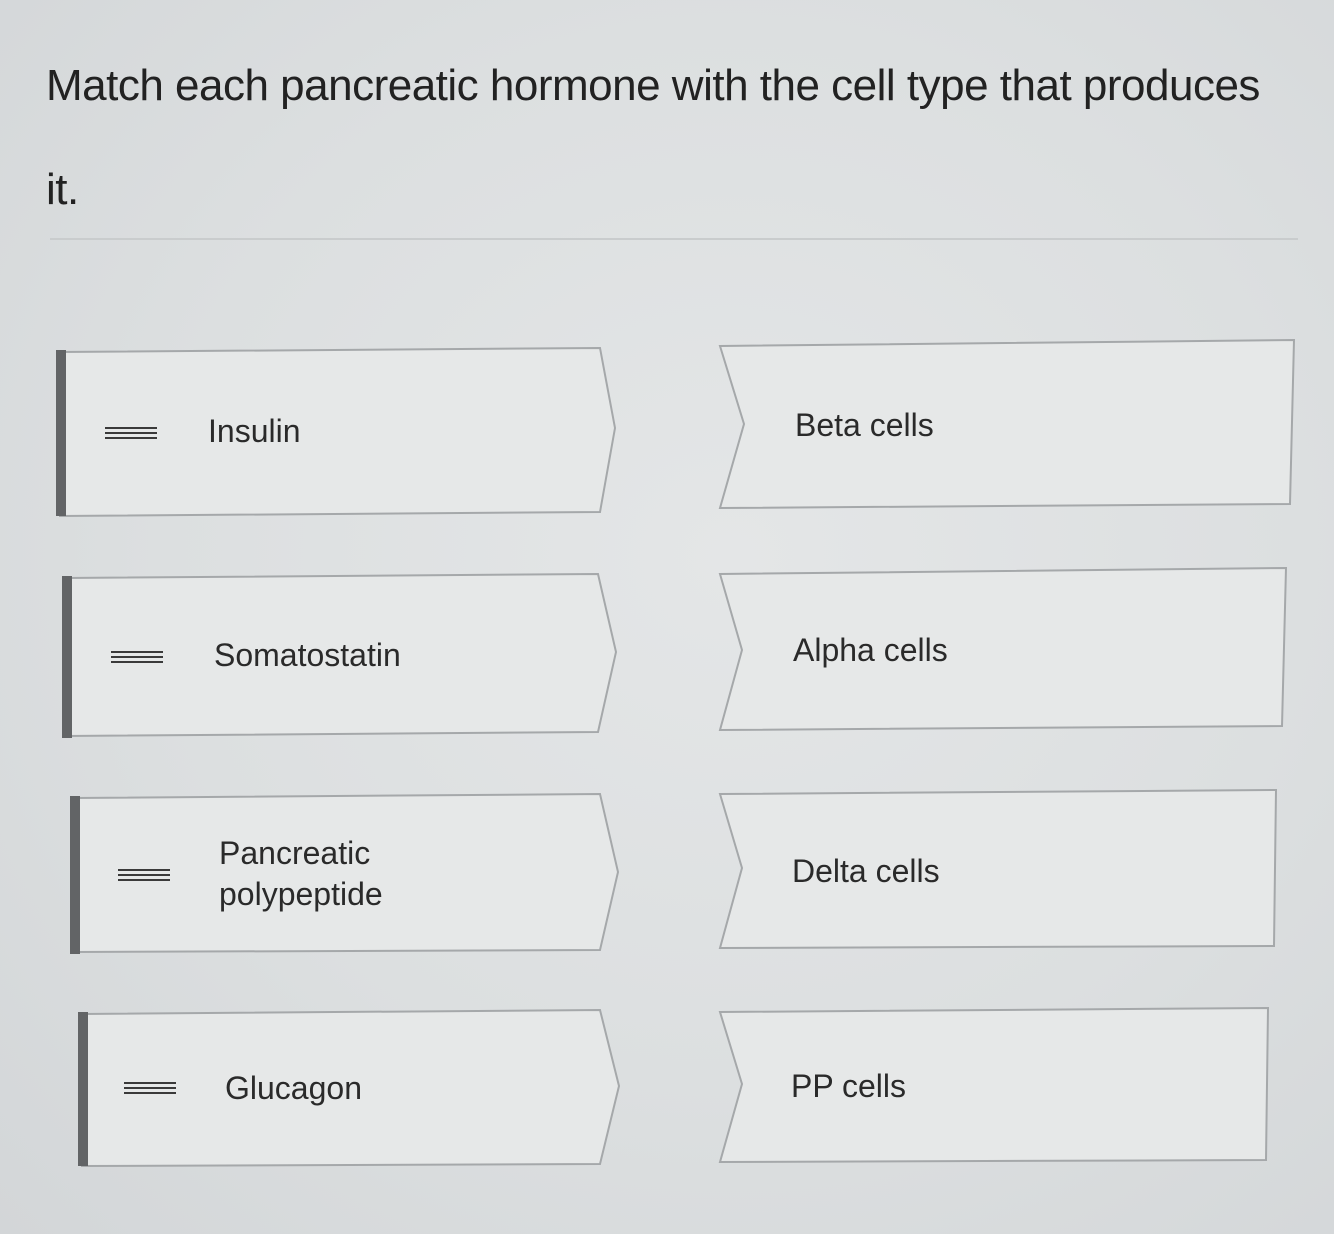 This screenshot has height=1234, width=1334. I want to click on answer-label: PP cells, so click(849, 1086).